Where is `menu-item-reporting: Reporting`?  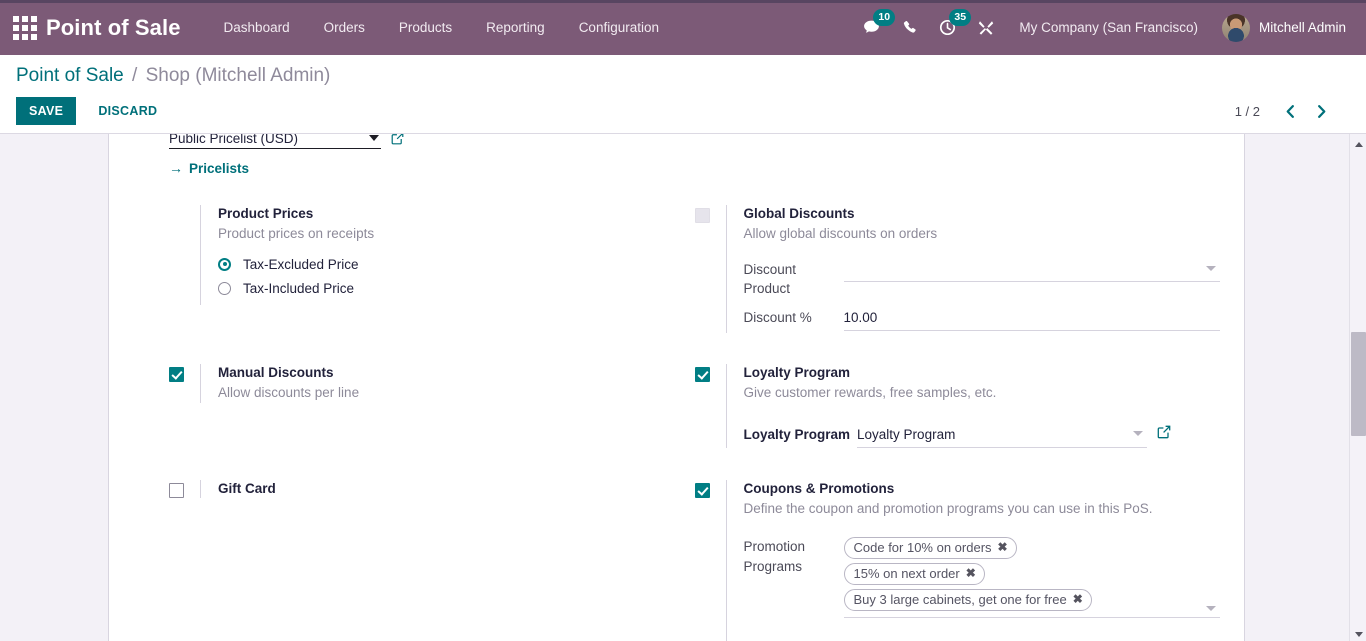
menu-item-reporting: Reporting is located at coordinates (515, 27).